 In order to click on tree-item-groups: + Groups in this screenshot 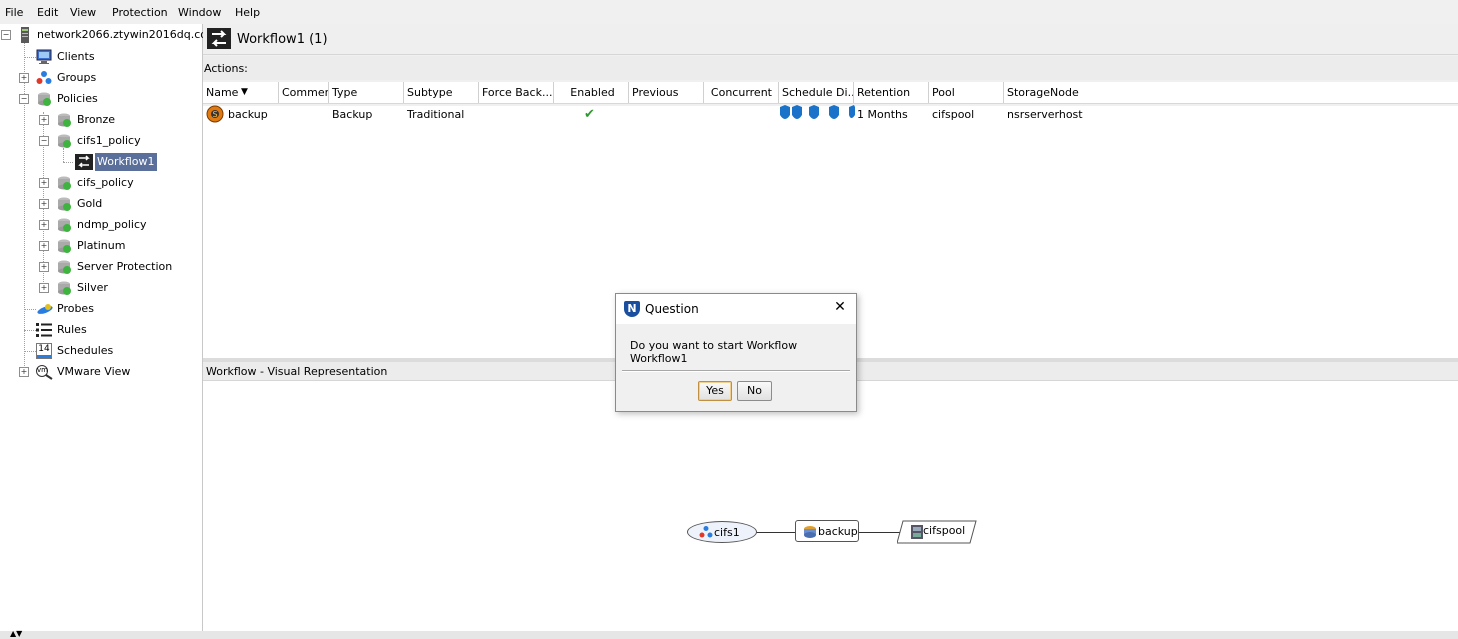, I will do `click(100, 78)`.